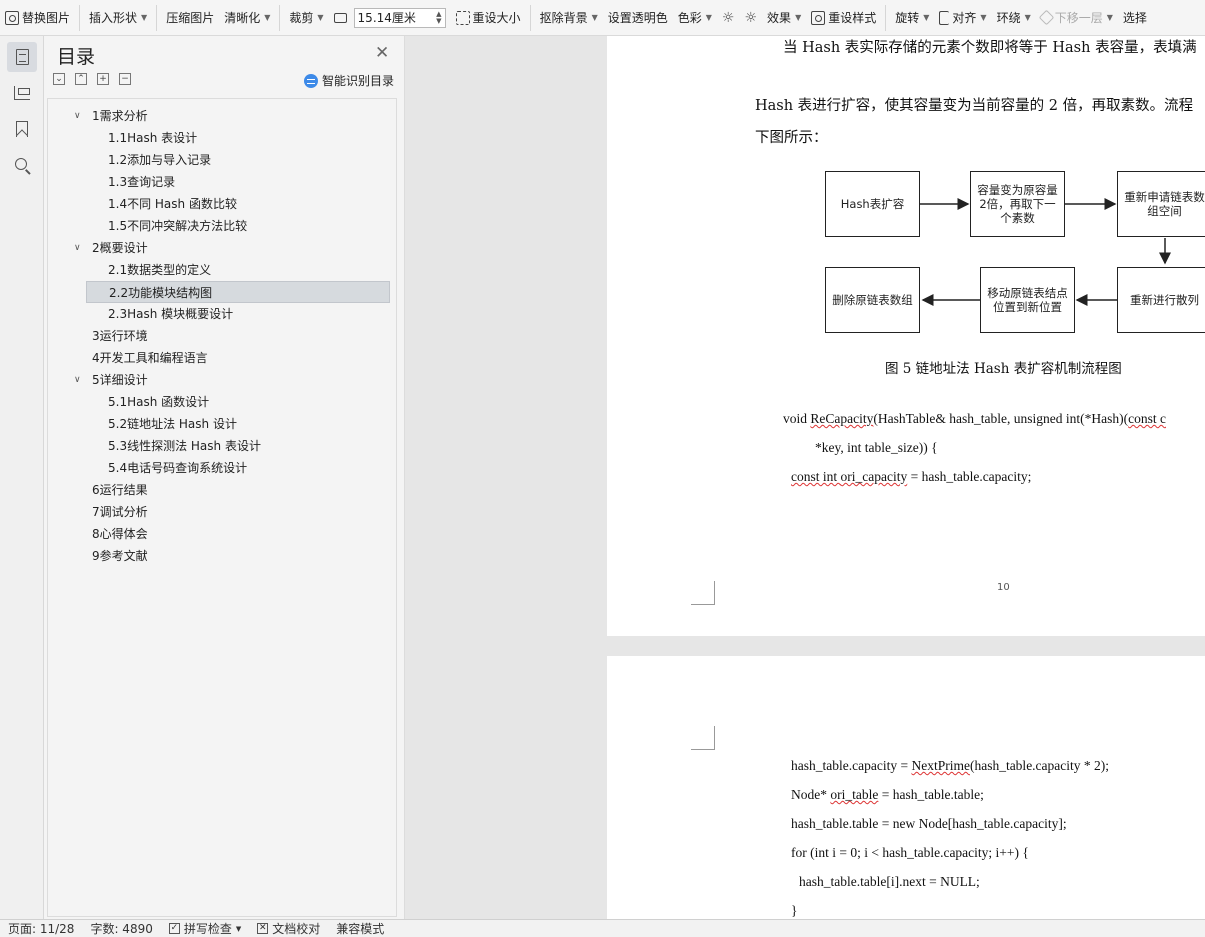  I want to click on figure-caption: 图 5 链地址法 Hash 表扩容机制流程图, so click(1003, 369).